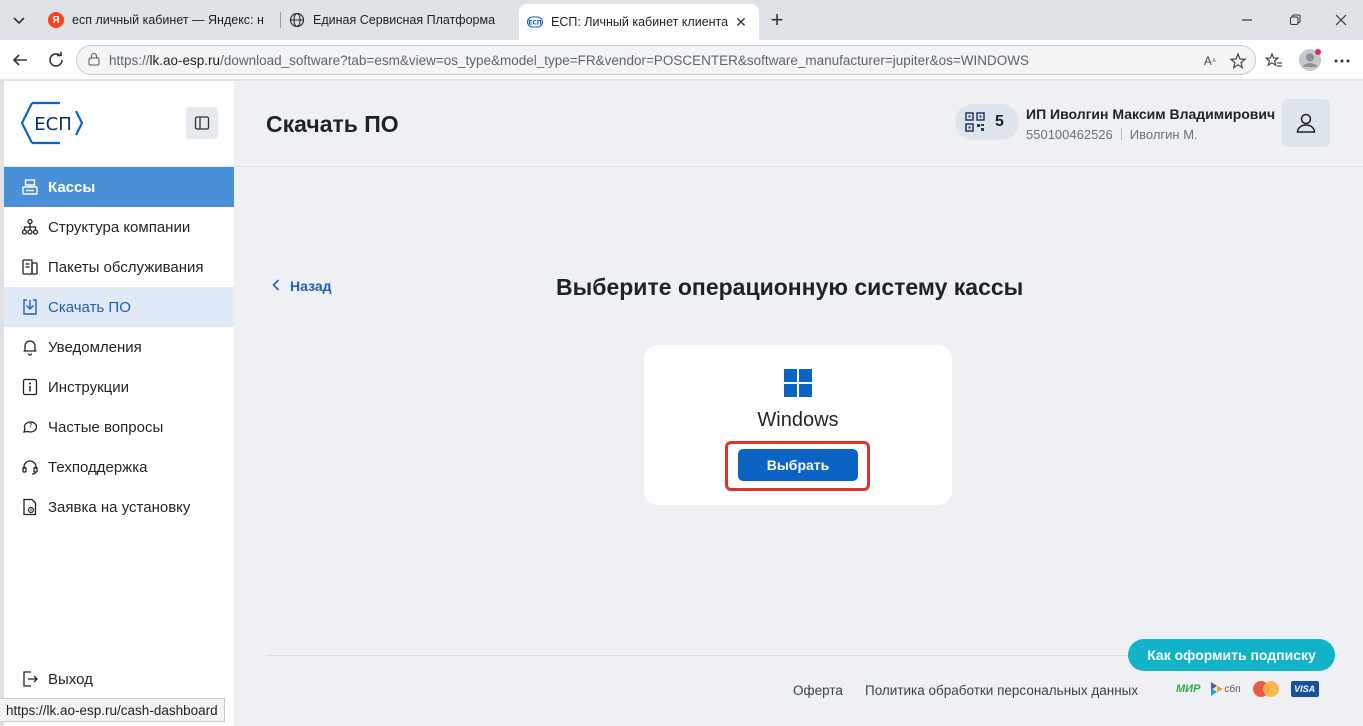  I want to click on sidebar-item-label: Уведомления, so click(95, 347).